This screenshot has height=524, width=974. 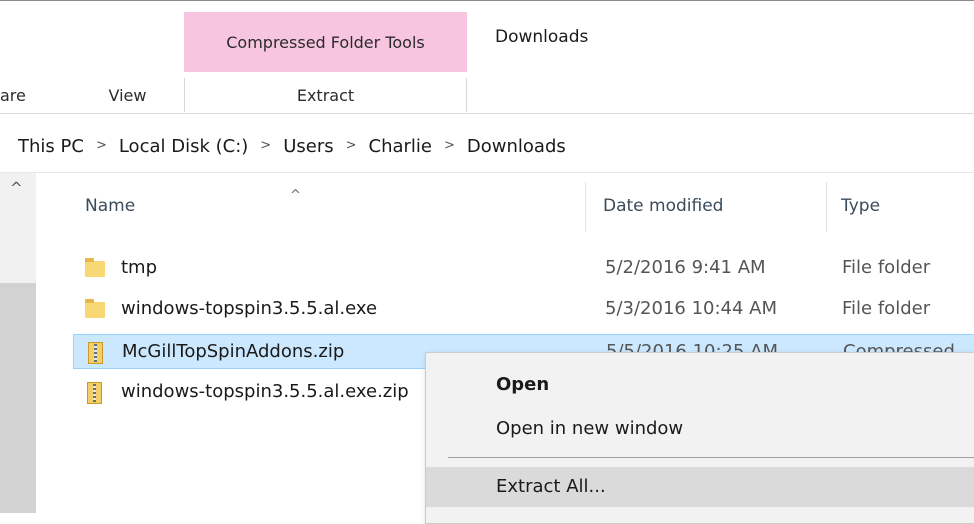 I want to click on menu-item-label: Open in new window, so click(x=590, y=428).